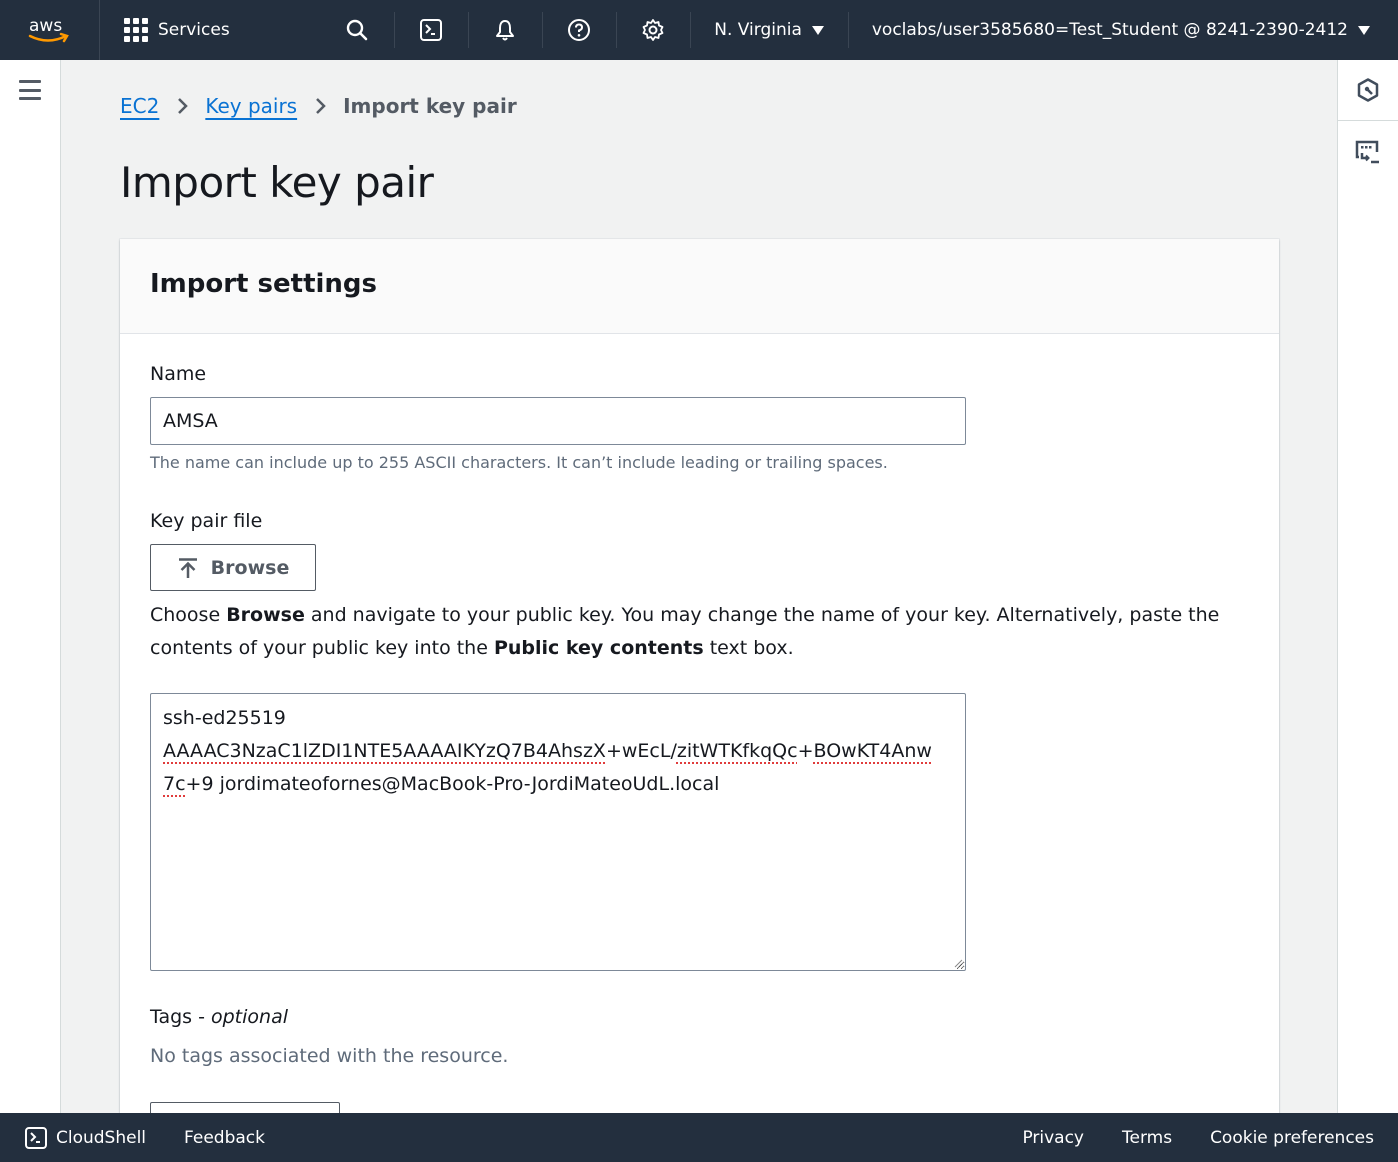  I want to click on settings-button, so click(653, 30).